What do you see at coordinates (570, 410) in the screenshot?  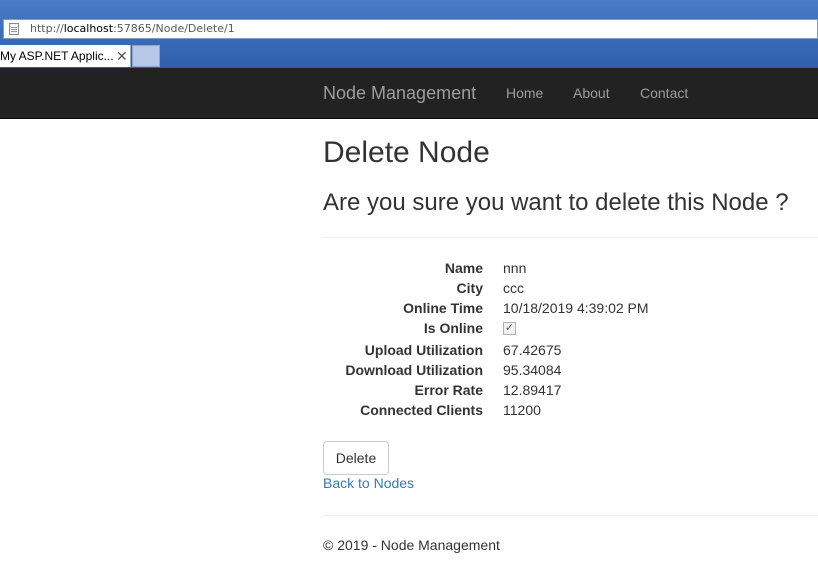 I see `detail-row-clients: Connected Clients 11200` at bounding box center [570, 410].